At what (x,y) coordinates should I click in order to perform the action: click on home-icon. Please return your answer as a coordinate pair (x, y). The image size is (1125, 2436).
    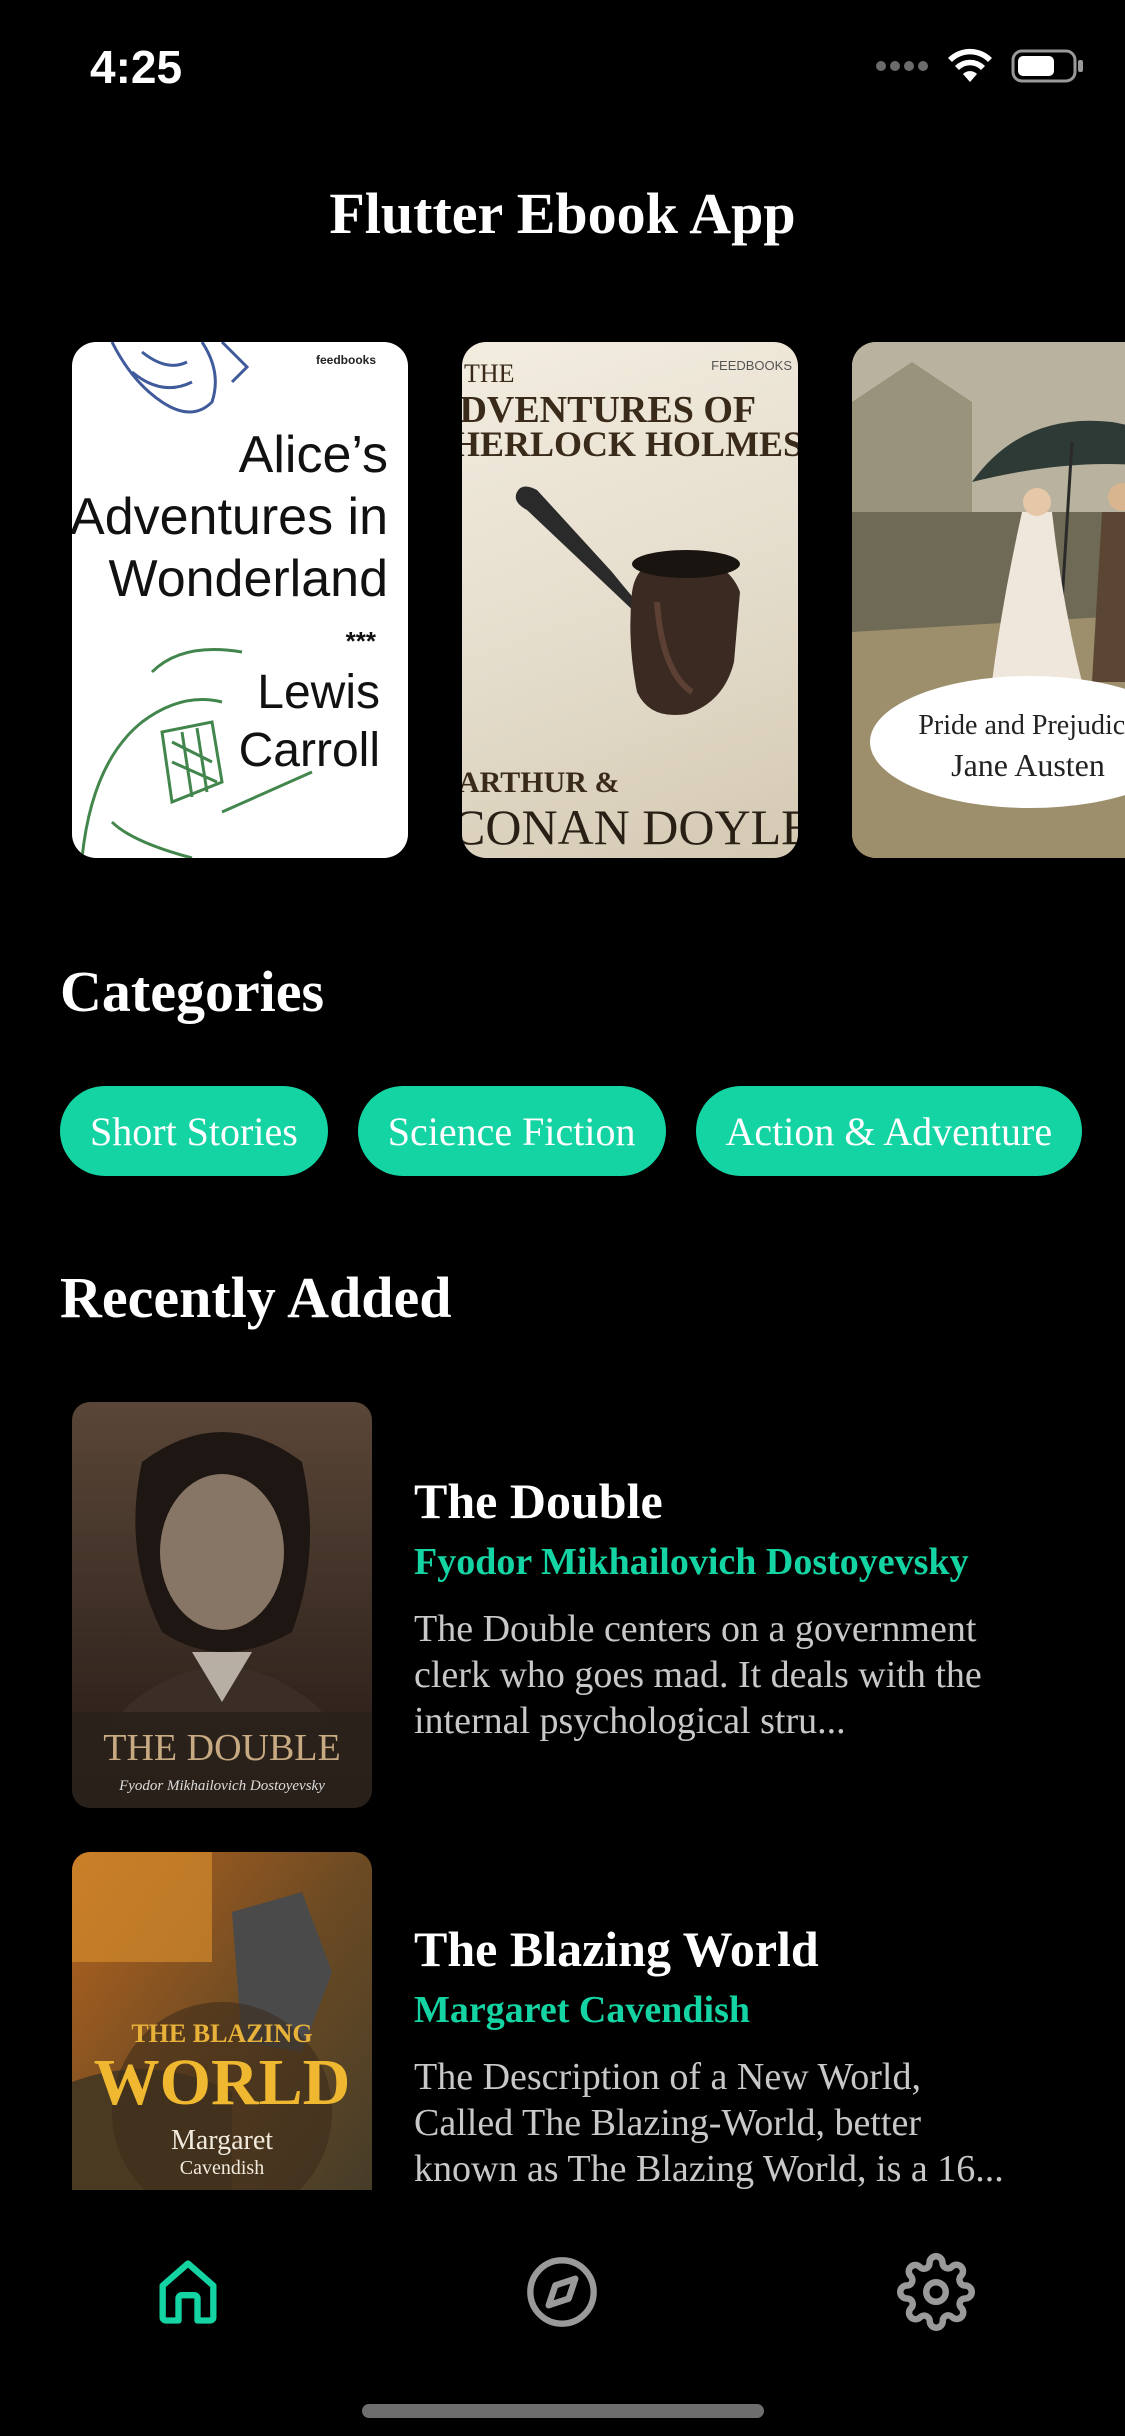
    Looking at the image, I should click on (188, 2292).